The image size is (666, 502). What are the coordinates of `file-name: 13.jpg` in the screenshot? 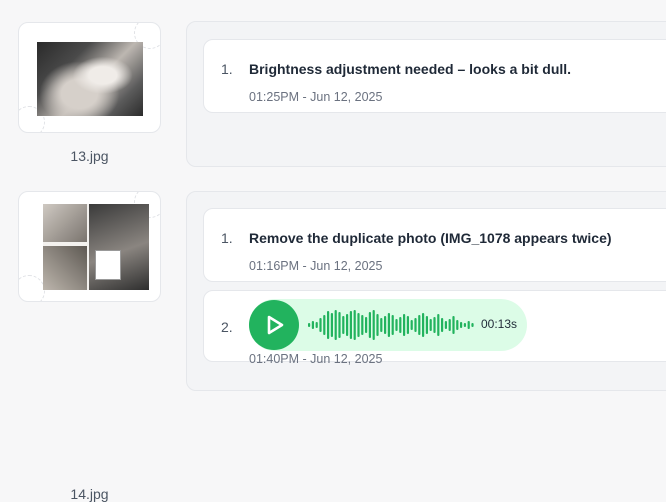 It's located at (89, 156).